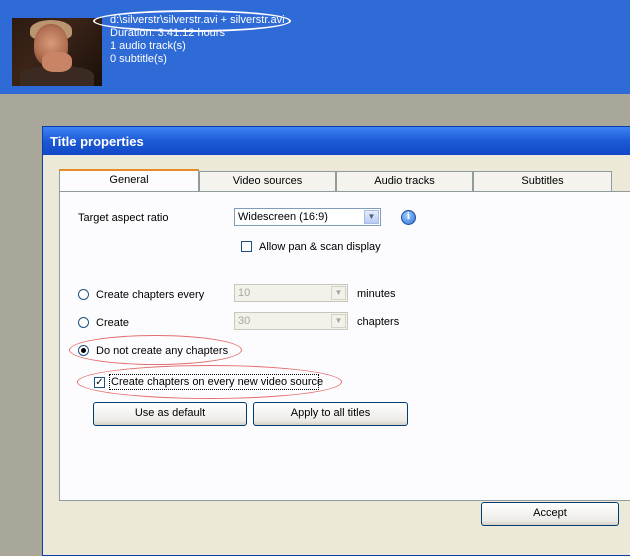  Describe the element at coordinates (97, 141) in the screenshot. I see `dialog-title: Title properties` at that location.